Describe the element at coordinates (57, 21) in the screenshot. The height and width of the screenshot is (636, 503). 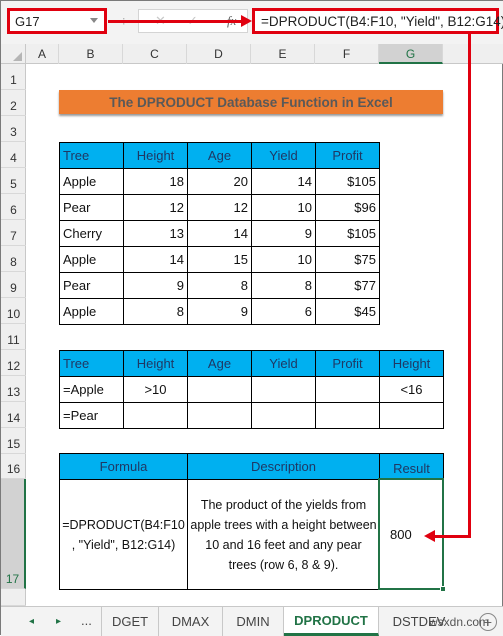
I see `name-box: G17` at that location.